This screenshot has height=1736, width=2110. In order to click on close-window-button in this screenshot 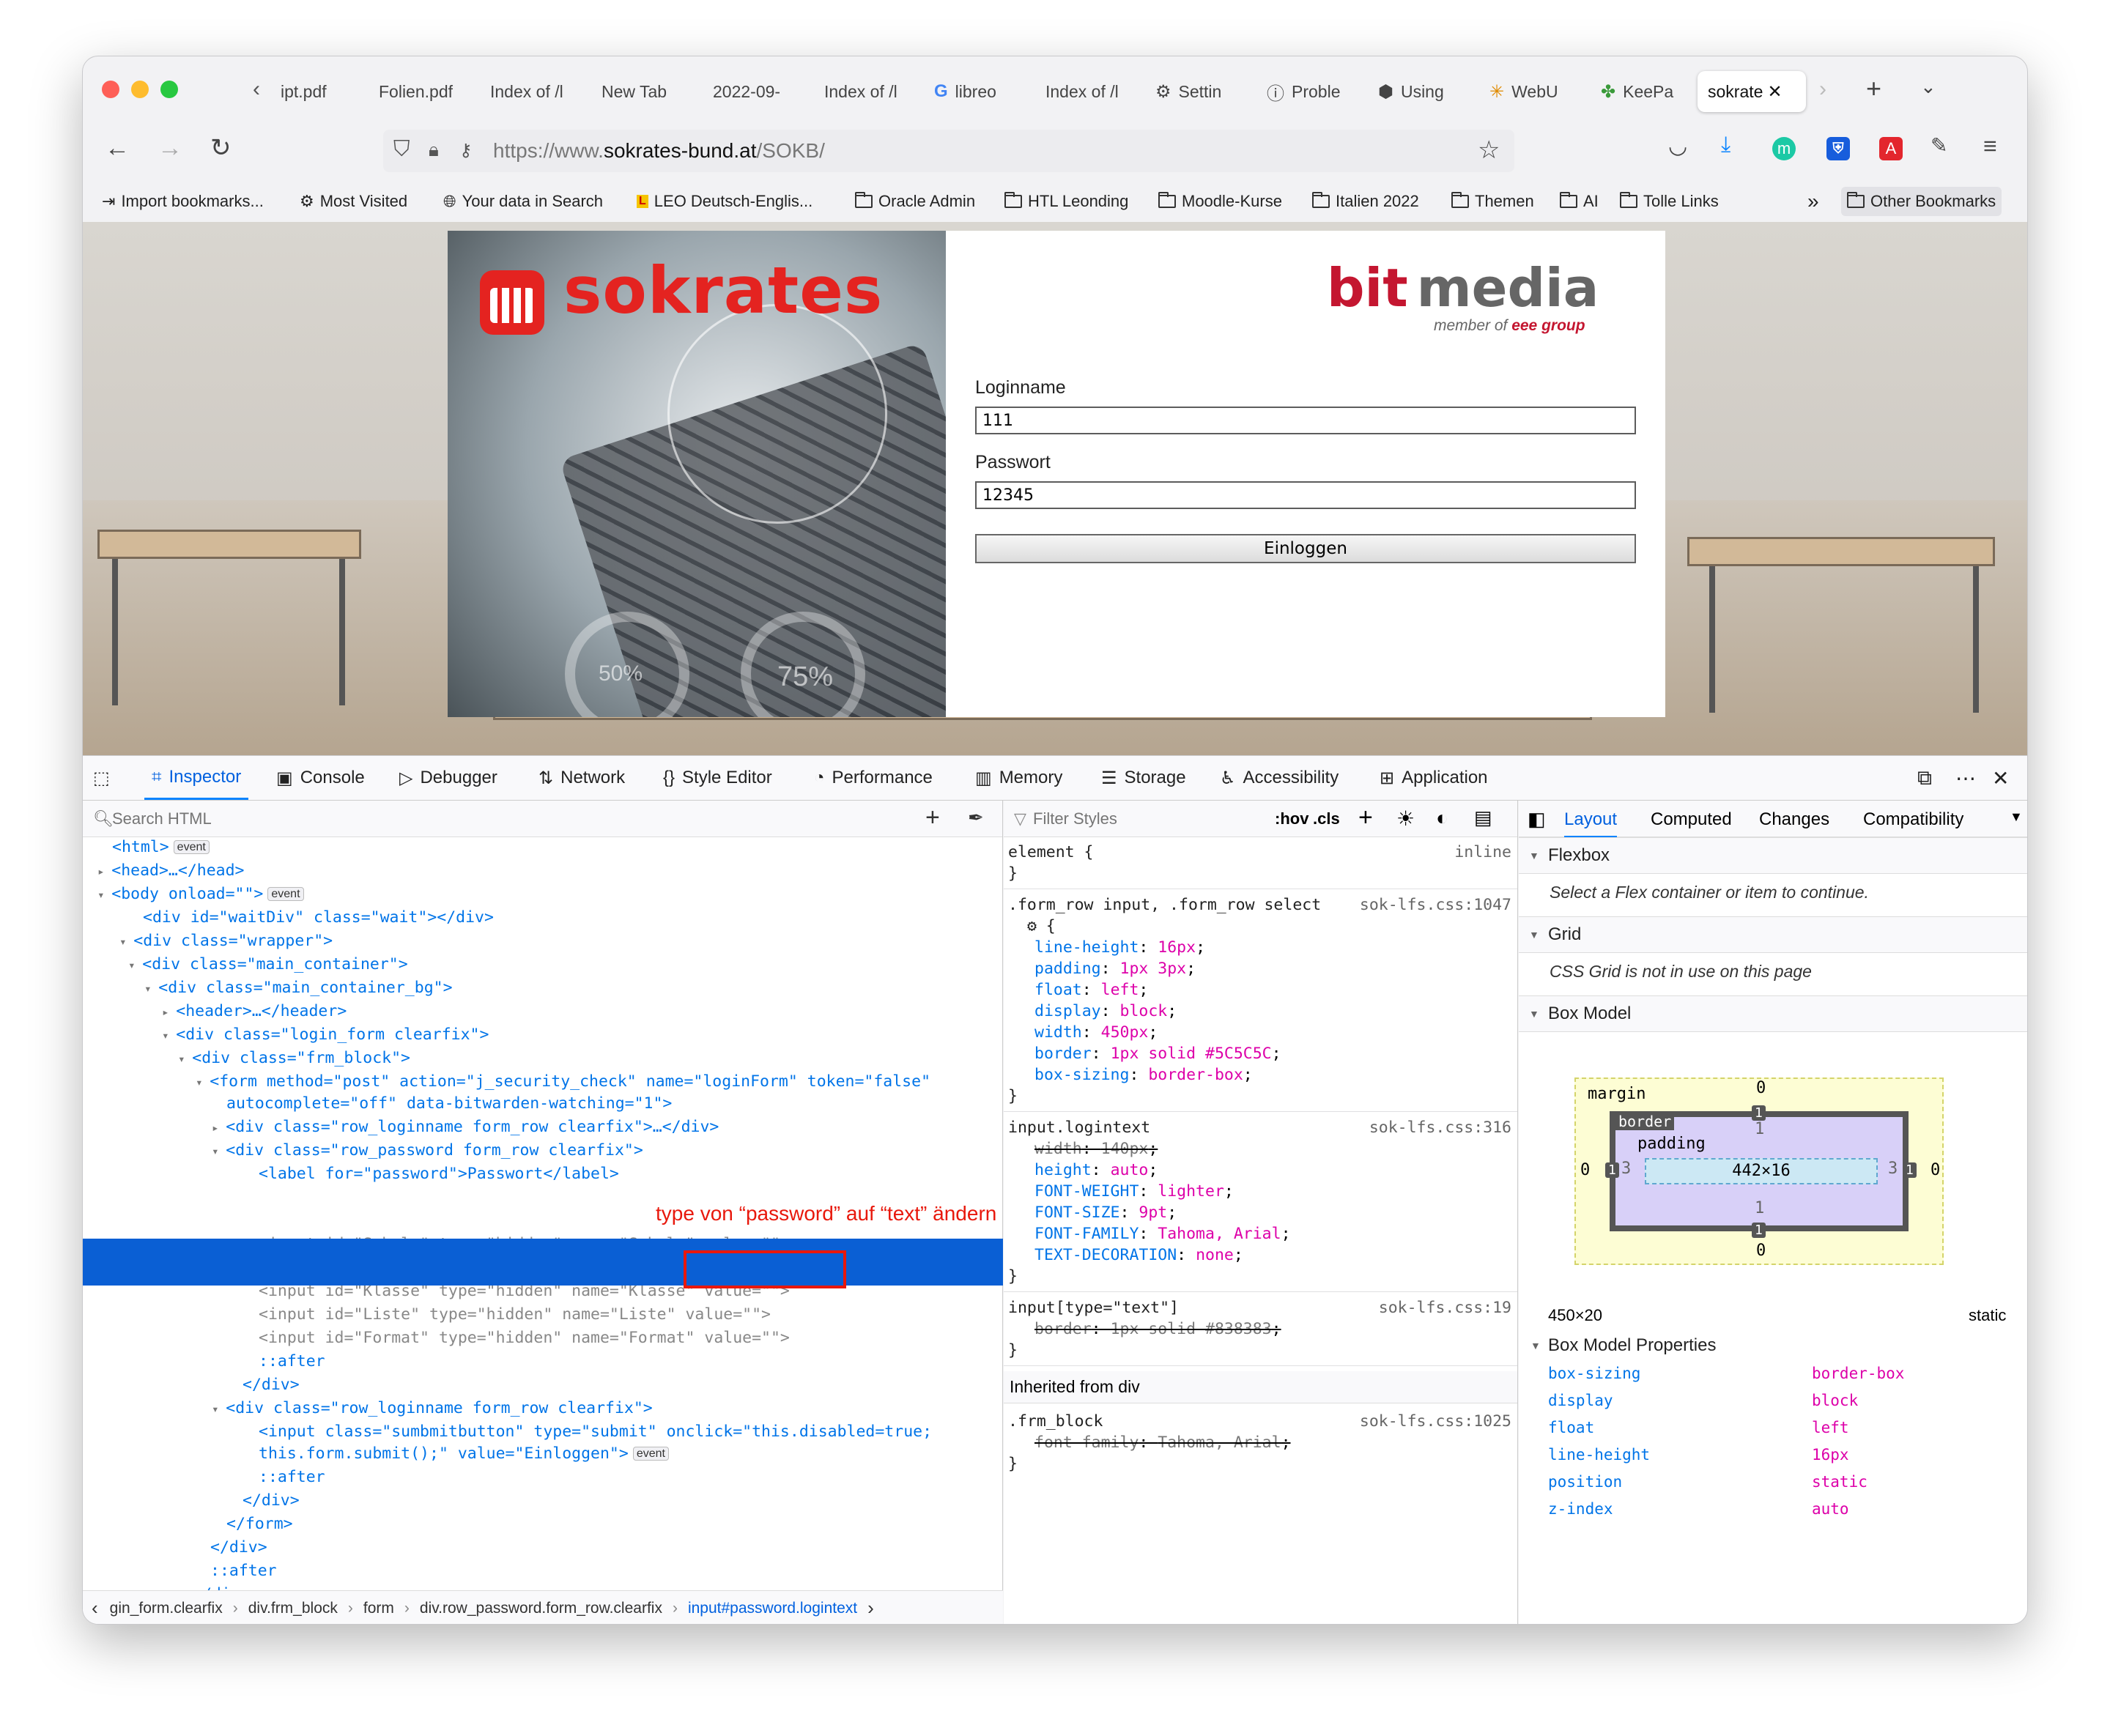, I will do `click(110, 89)`.